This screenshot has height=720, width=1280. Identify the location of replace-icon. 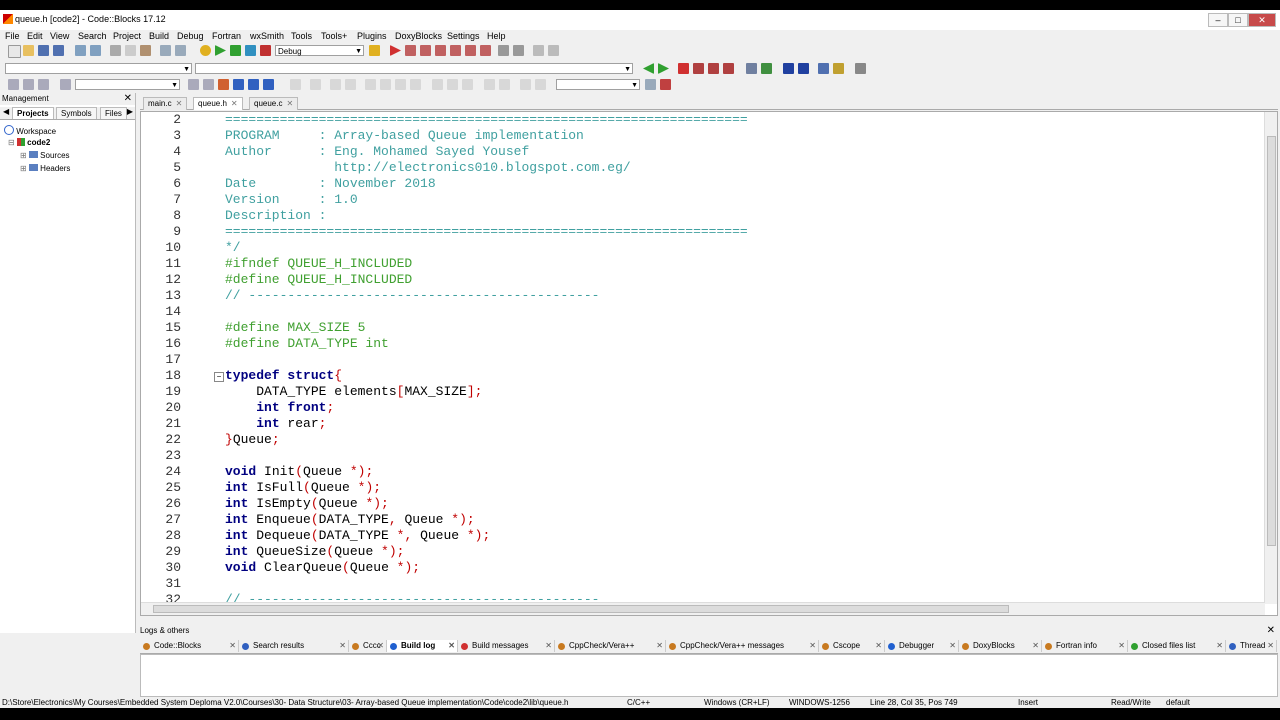
(180, 50).